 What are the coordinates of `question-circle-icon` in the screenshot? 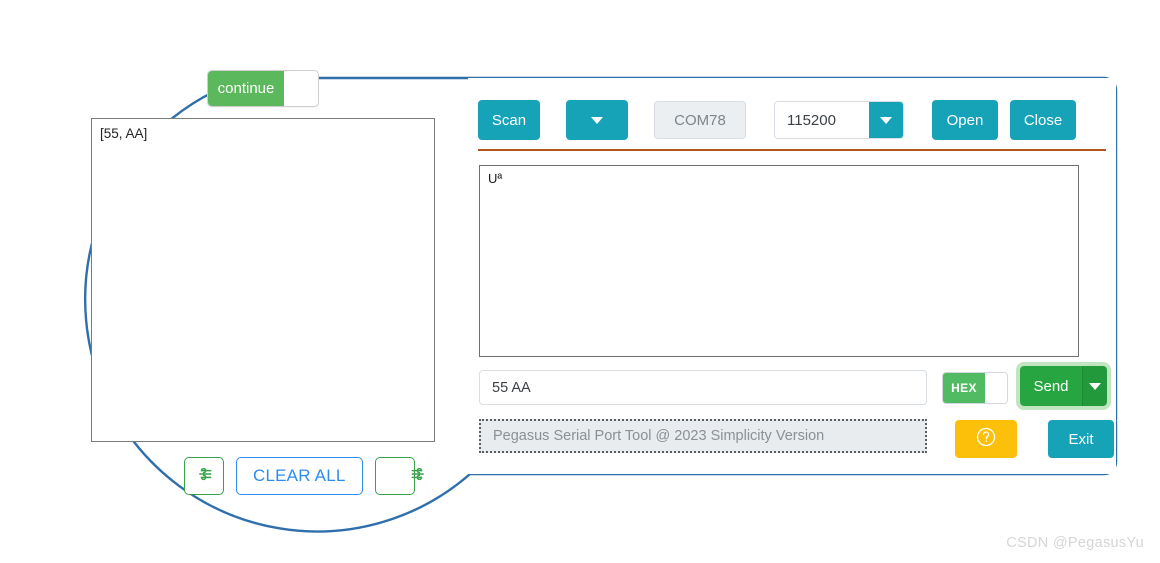 It's located at (986, 439).